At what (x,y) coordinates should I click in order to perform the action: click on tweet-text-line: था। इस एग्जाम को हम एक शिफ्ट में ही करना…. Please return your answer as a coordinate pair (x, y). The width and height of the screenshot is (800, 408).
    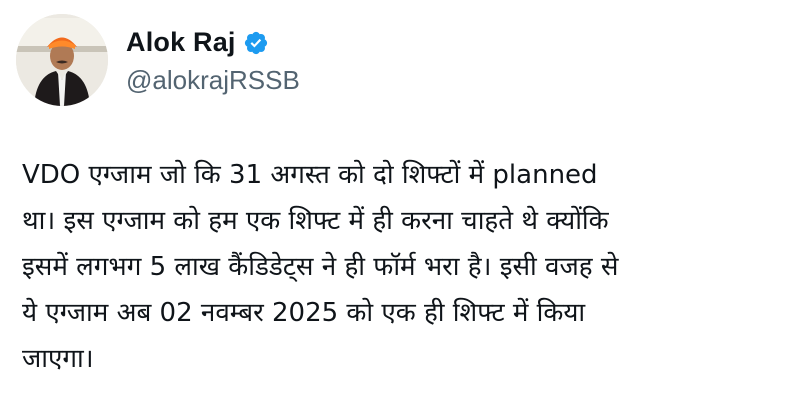
    Looking at the image, I should click on (315, 221).